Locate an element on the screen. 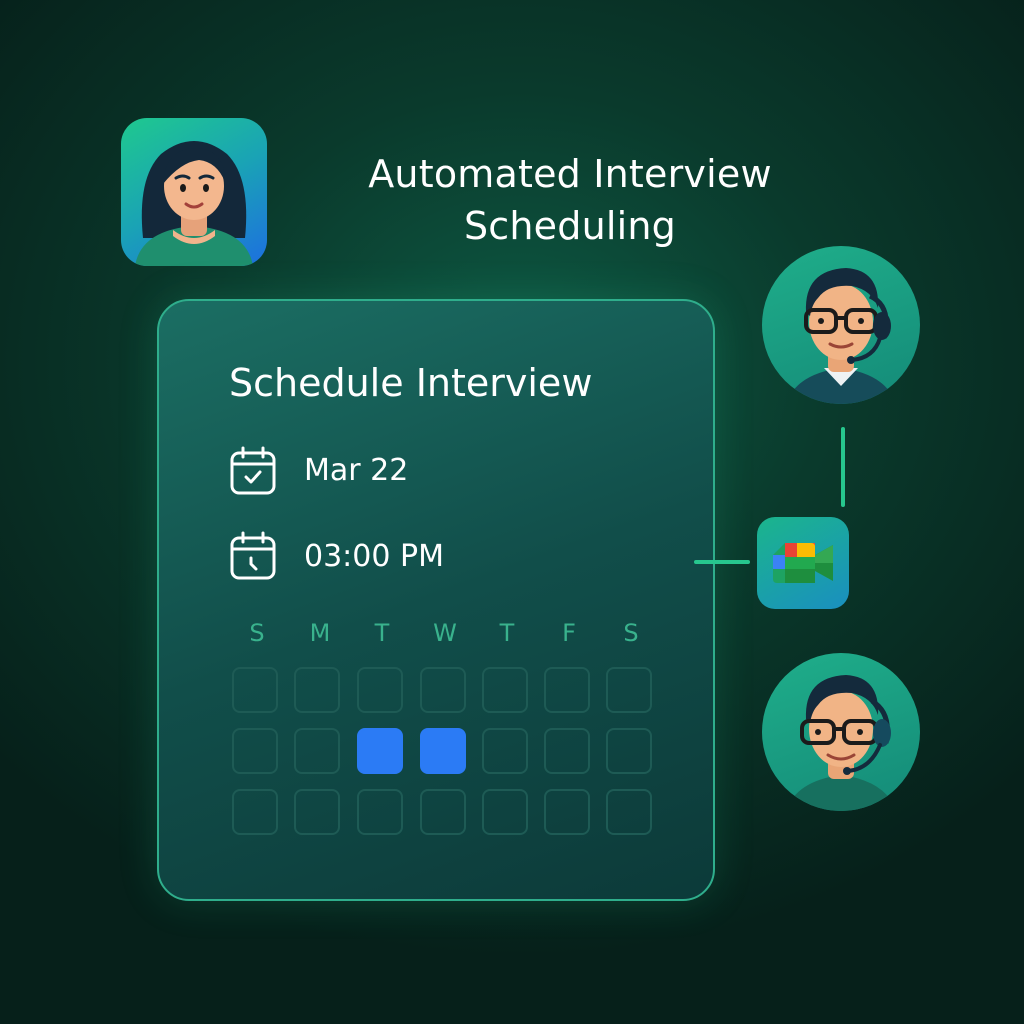 The image size is (1024, 1024). weekday-sun: S is located at coordinates (257, 633).